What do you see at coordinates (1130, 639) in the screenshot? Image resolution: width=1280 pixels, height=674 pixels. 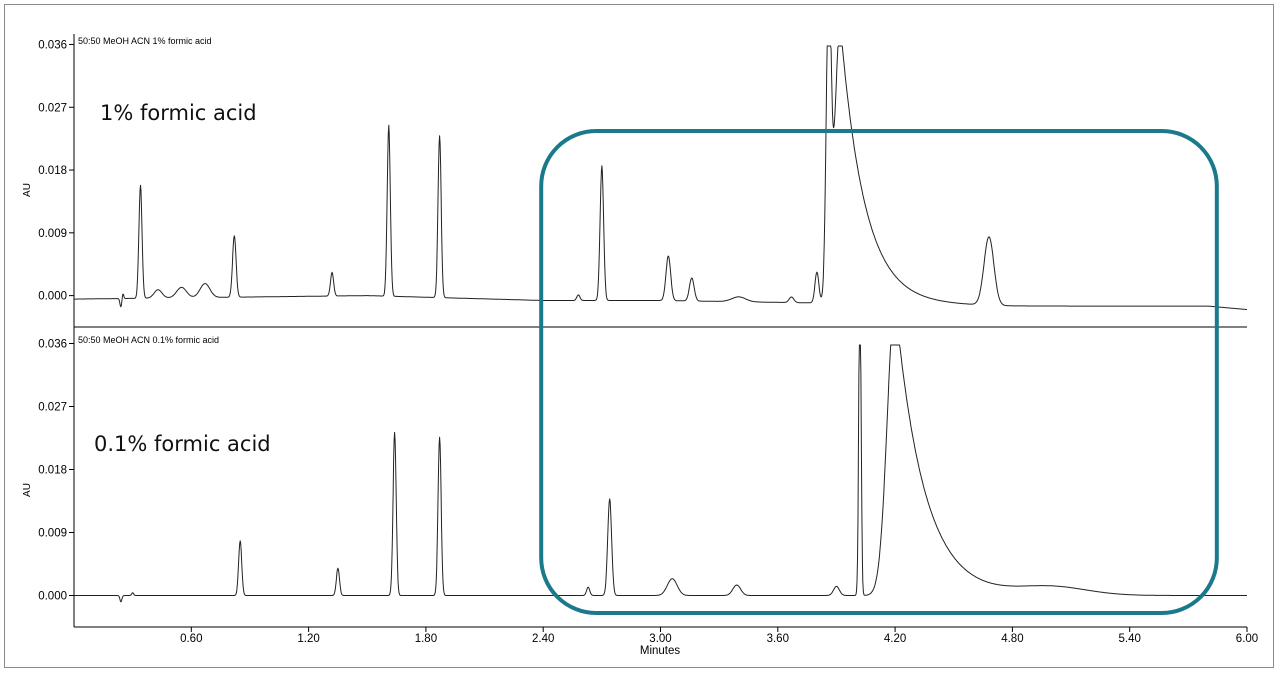 I see `x-tick-label: 5.40` at bounding box center [1130, 639].